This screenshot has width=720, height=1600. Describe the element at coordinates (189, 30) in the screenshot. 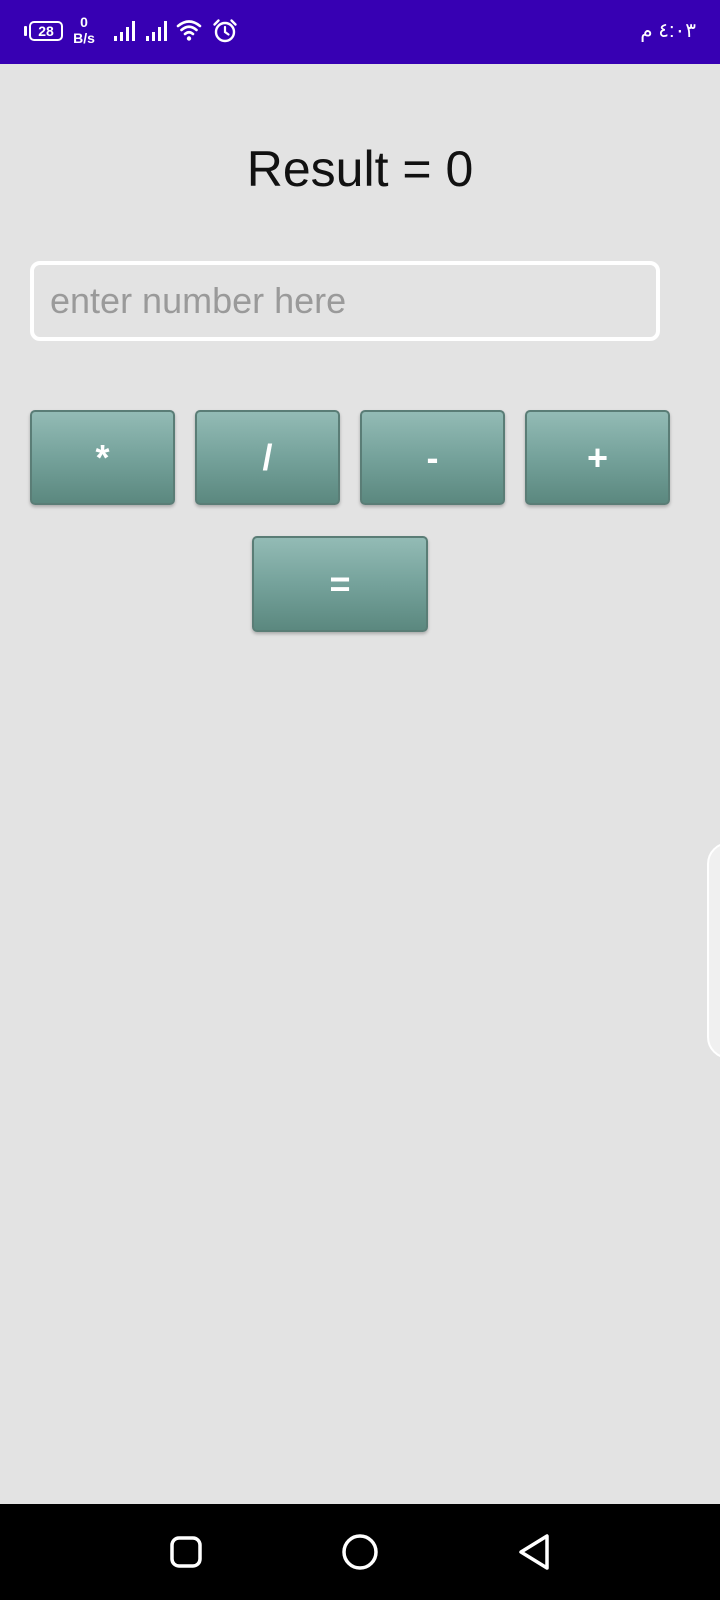

I see `wifi-icon` at that location.